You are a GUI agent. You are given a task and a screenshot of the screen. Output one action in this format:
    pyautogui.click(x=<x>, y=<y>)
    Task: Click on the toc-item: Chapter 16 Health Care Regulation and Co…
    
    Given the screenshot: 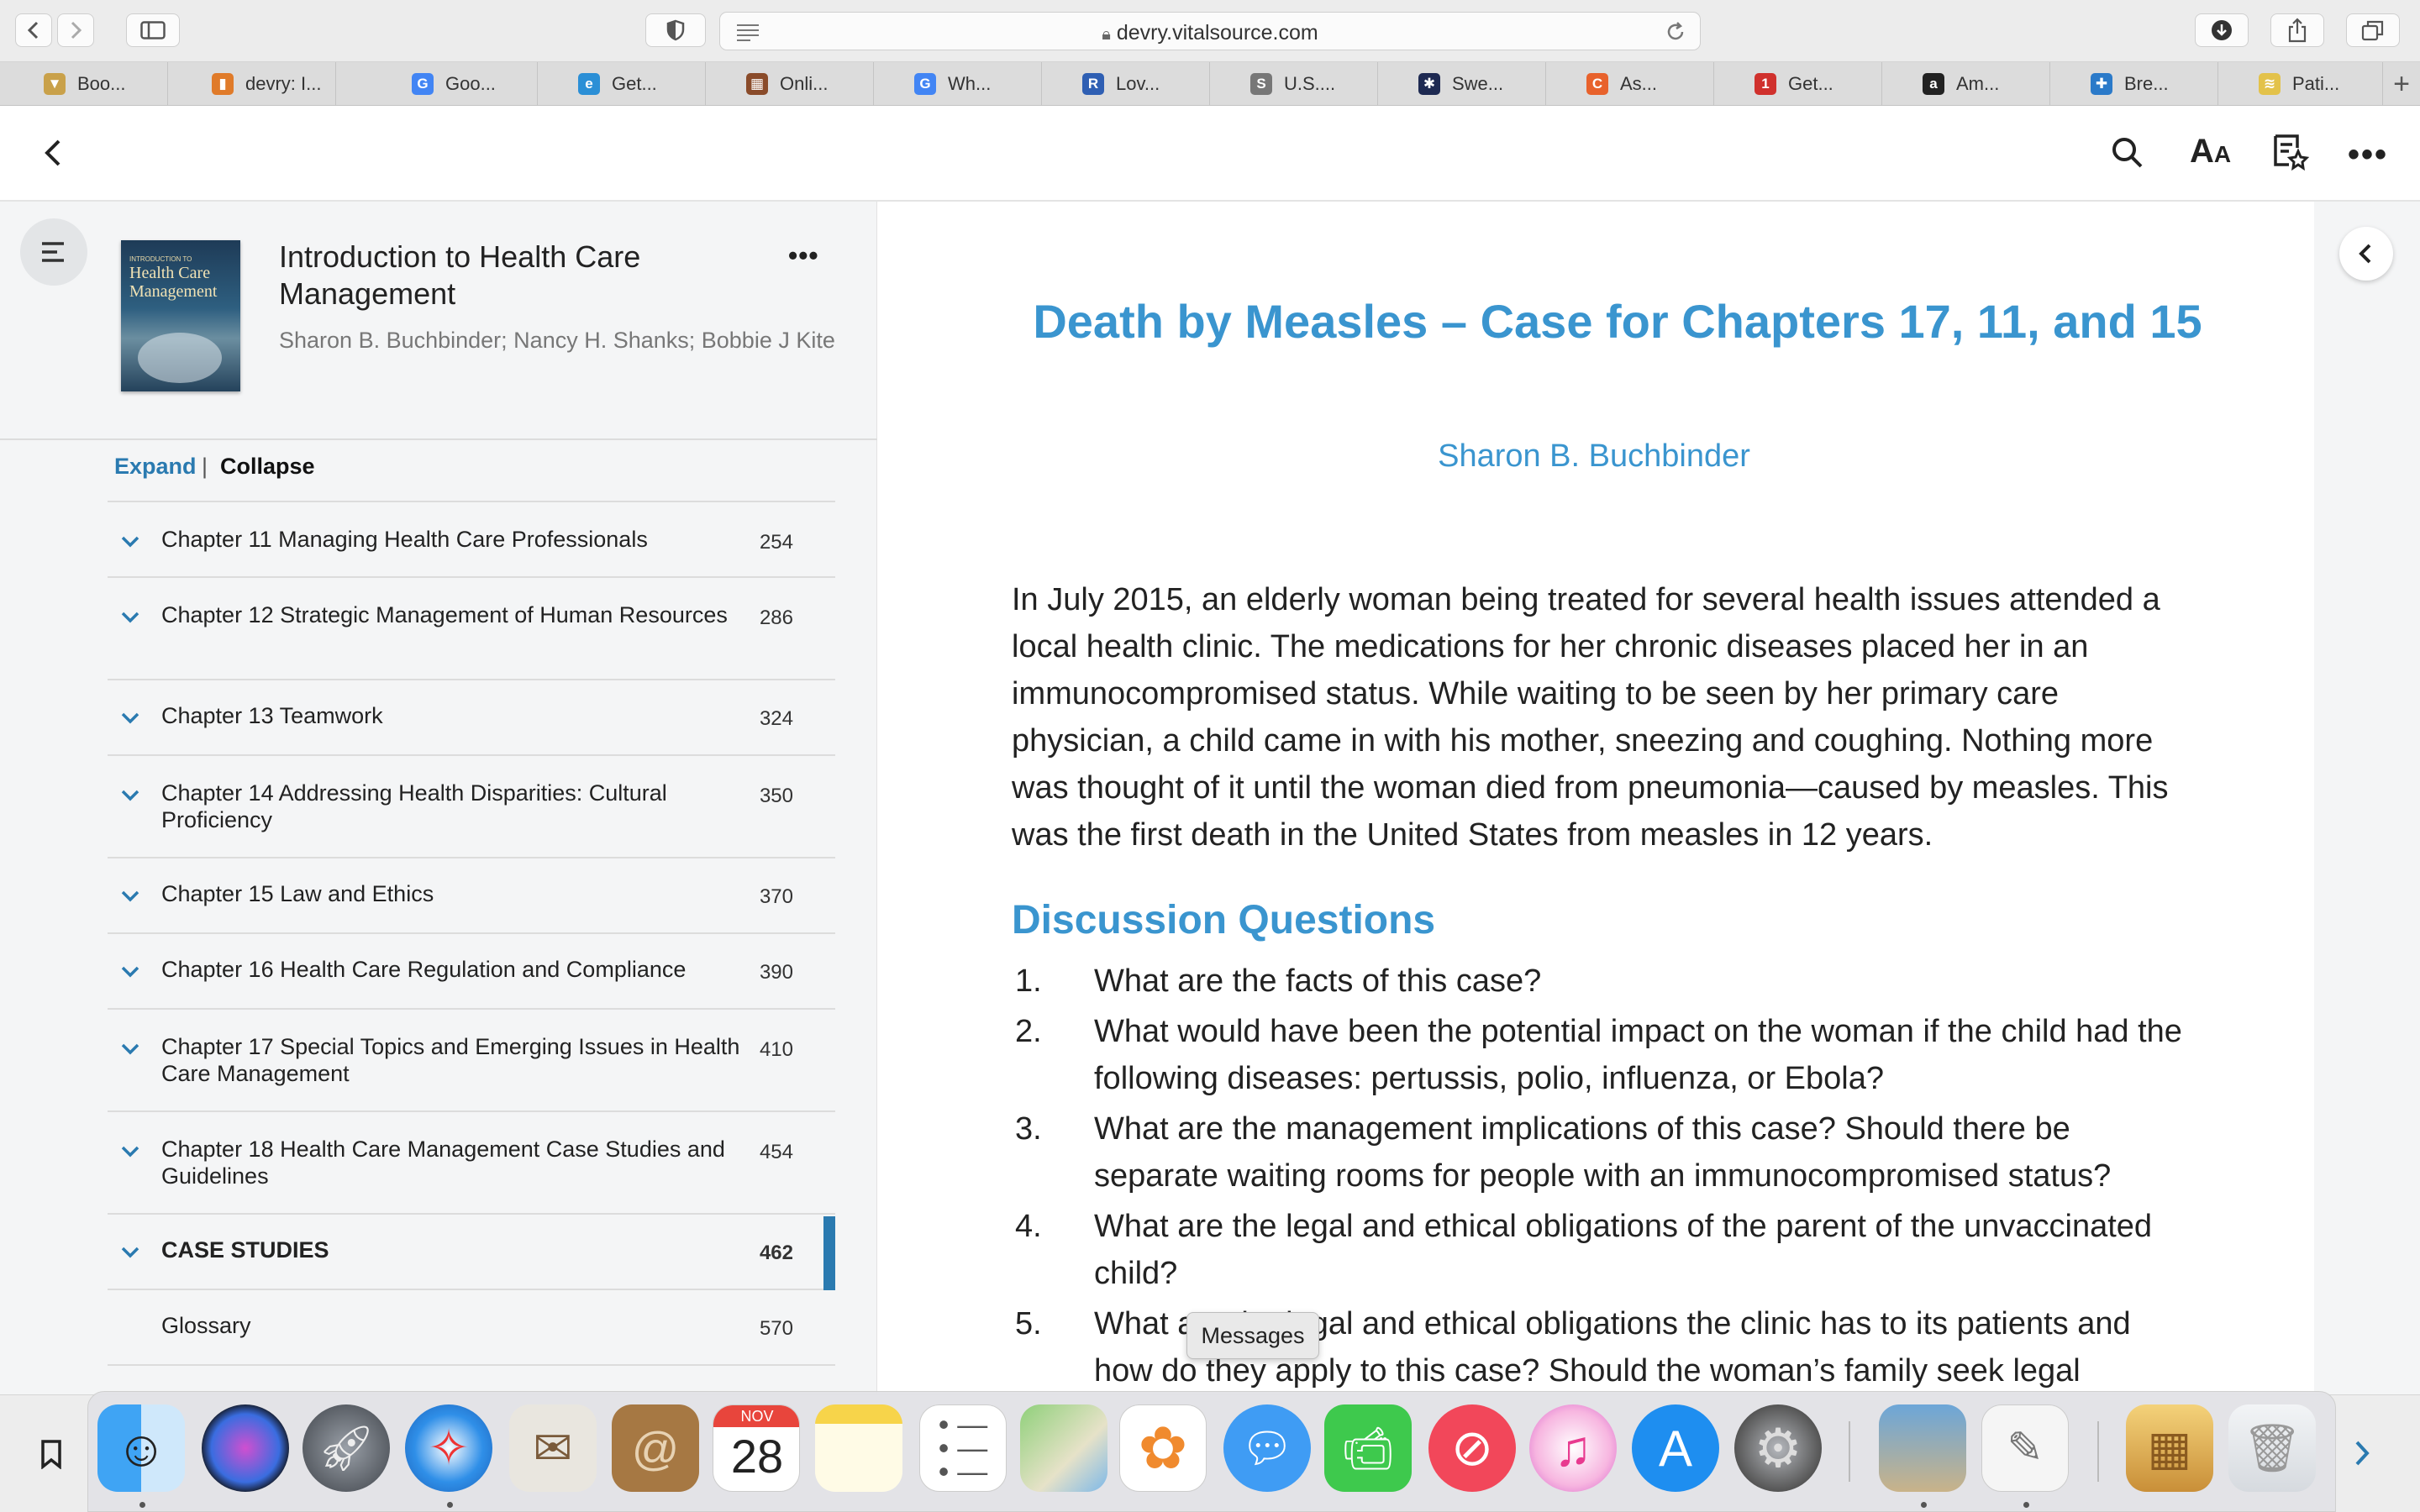 What is the action you would take?
    pyautogui.click(x=471, y=972)
    